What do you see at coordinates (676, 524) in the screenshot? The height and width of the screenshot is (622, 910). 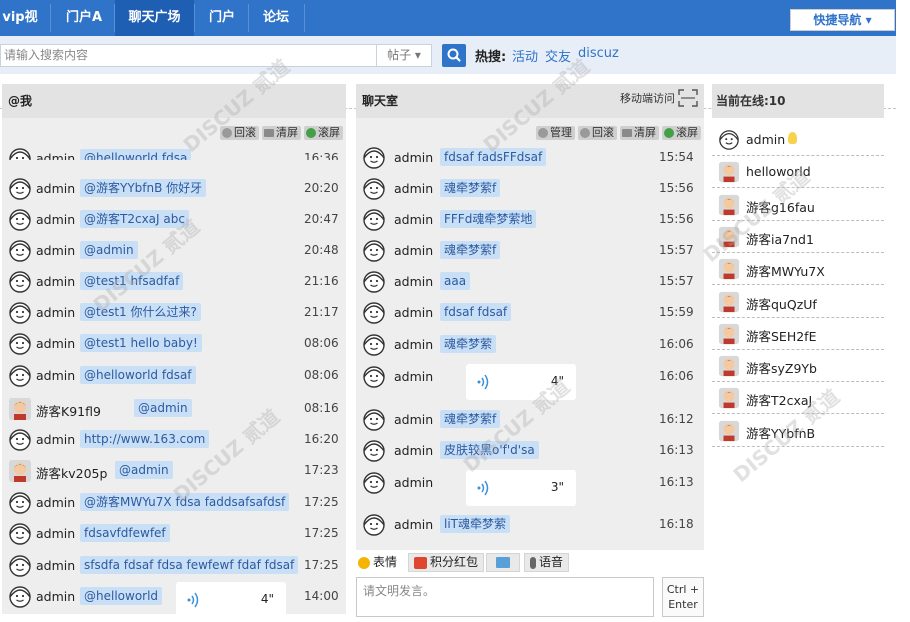 I see `message-time: 16:18` at bounding box center [676, 524].